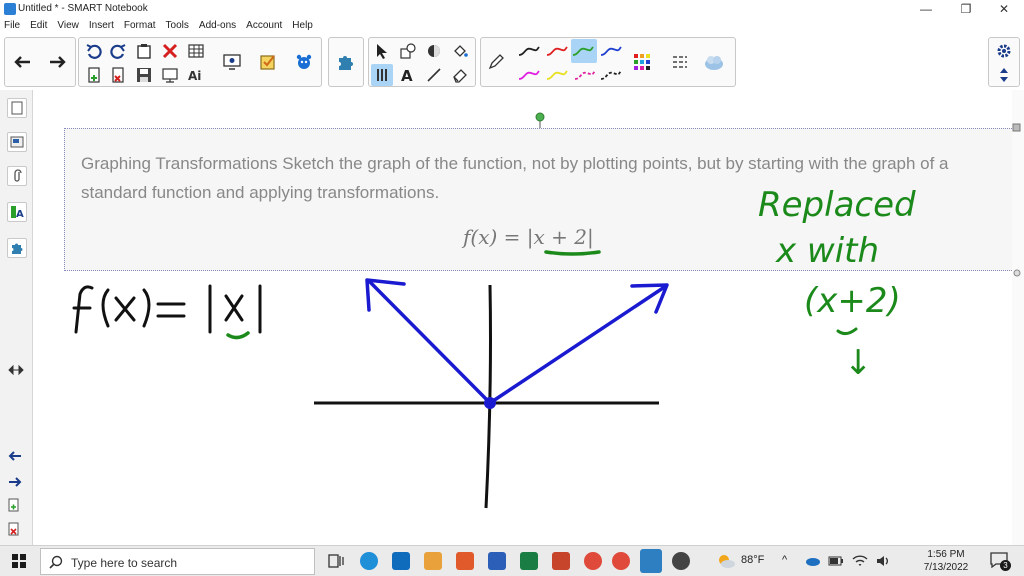  What do you see at coordinates (382, 75) in the screenshot?
I see `pen-tool-button` at bounding box center [382, 75].